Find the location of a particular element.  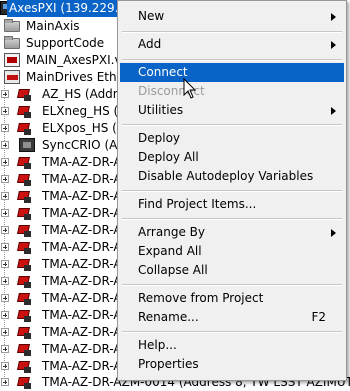

tree-item-label: SupportCode is located at coordinates (65, 43).